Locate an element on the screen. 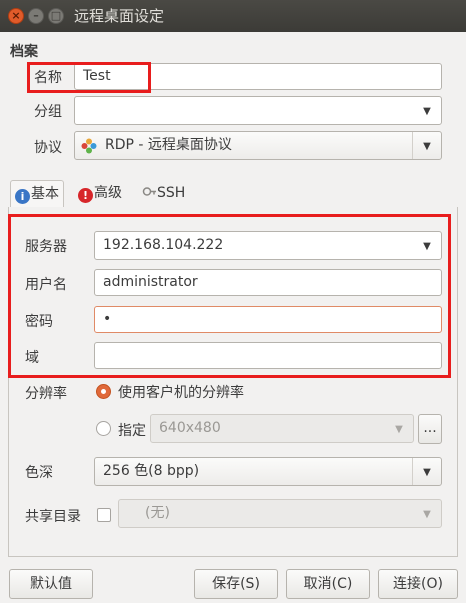 The image size is (466, 603). color-depth-label: 色深 is located at coordinates (39, 473).